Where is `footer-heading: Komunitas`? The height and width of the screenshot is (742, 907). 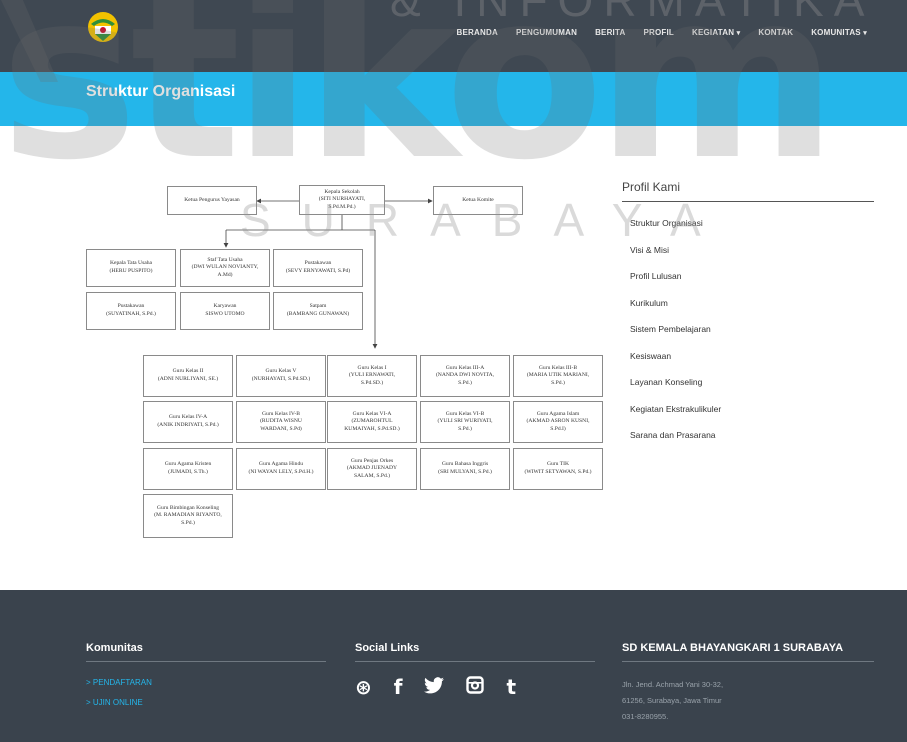
footer-heading: Komunitas is located at coordinates (206, 652).